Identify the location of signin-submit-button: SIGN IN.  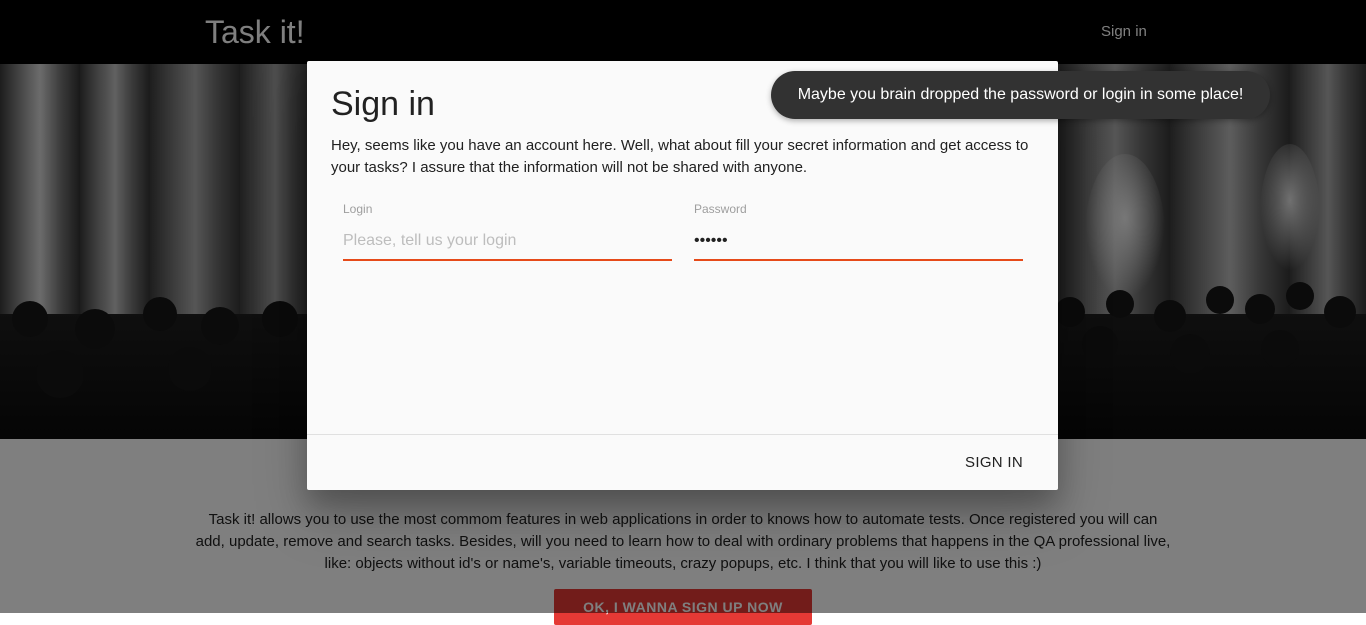
(994, 463).